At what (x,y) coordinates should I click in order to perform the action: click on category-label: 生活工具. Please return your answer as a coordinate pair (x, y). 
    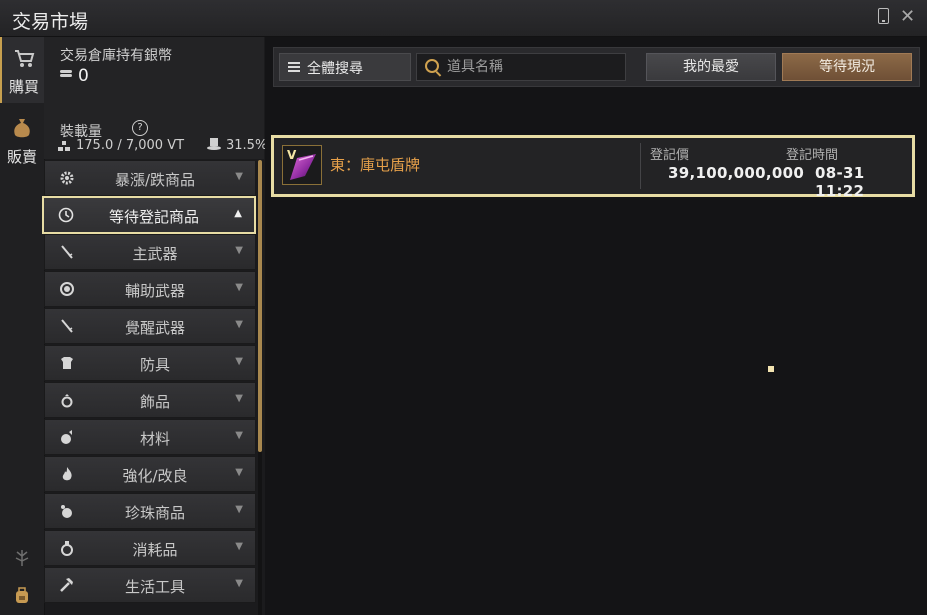
    Looking at the image, I should click on (154, 587).